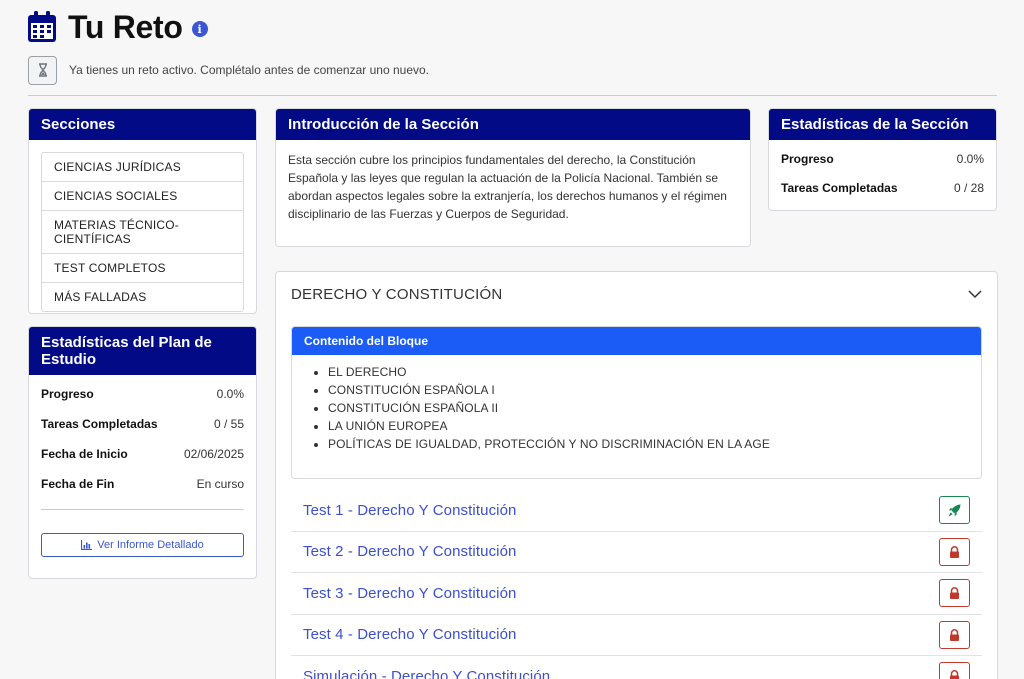  I want to click on plan-progress-label: Progreso, so click(67, 394).